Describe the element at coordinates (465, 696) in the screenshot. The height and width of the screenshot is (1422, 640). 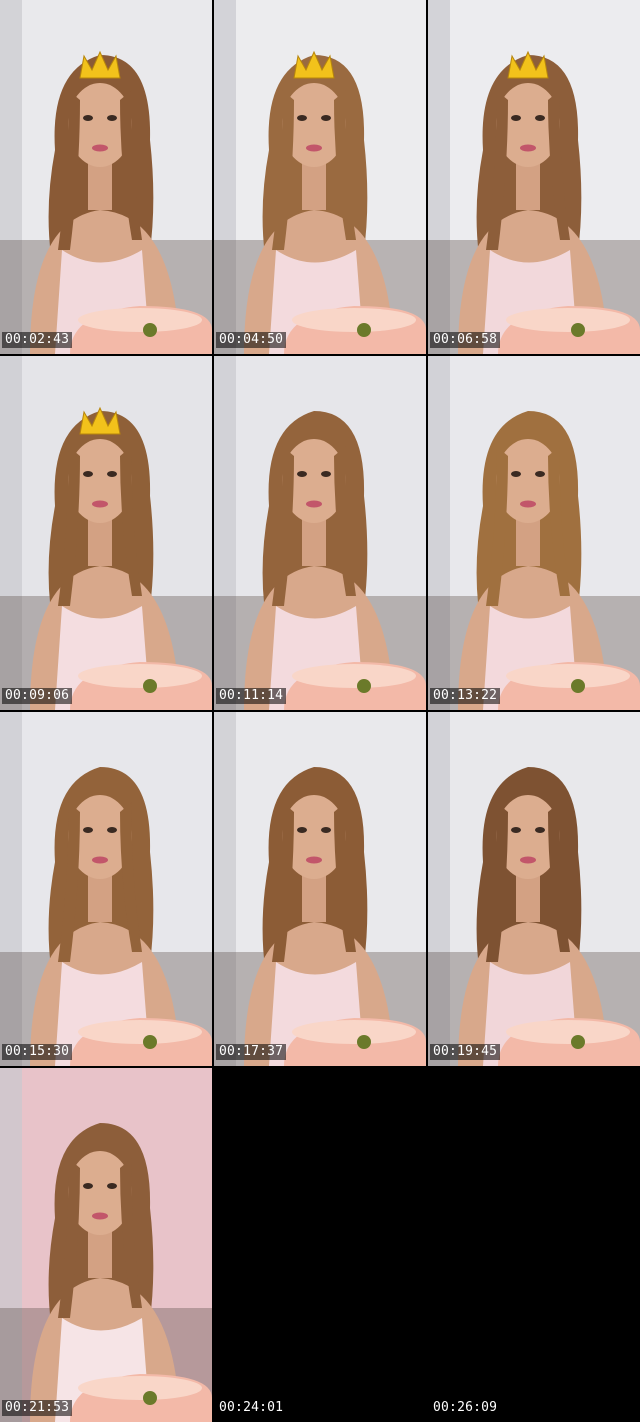
I see `frame-timestamp: 00:13:22` at that location.